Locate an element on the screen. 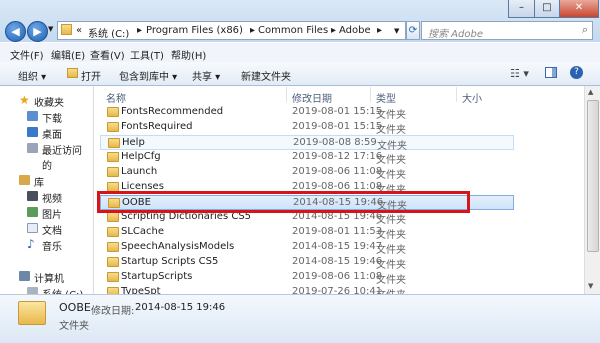  close-button: ✕ is located at coordinates (579, 9).